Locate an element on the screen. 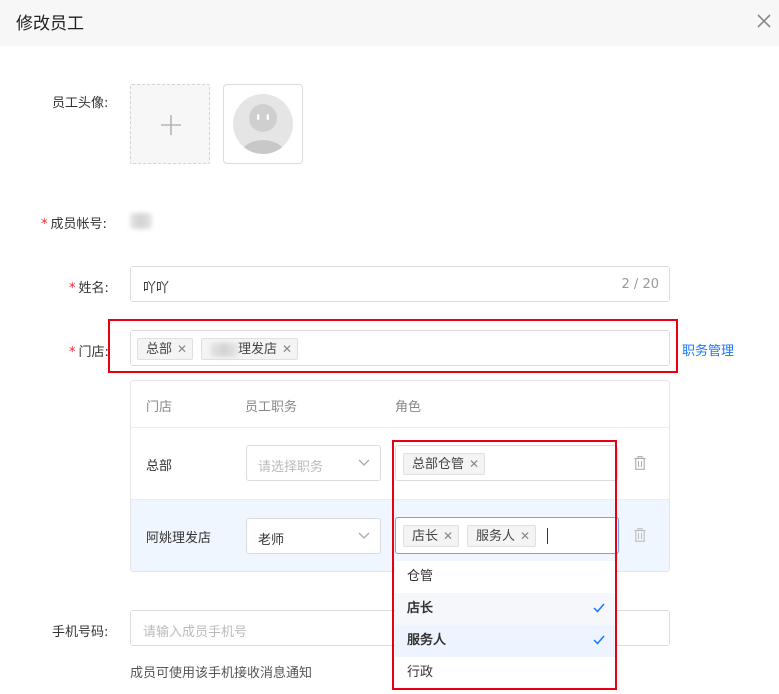 The image size is (779, 694). dialog-title: 修改员工 is located at coordinates (50, 24).